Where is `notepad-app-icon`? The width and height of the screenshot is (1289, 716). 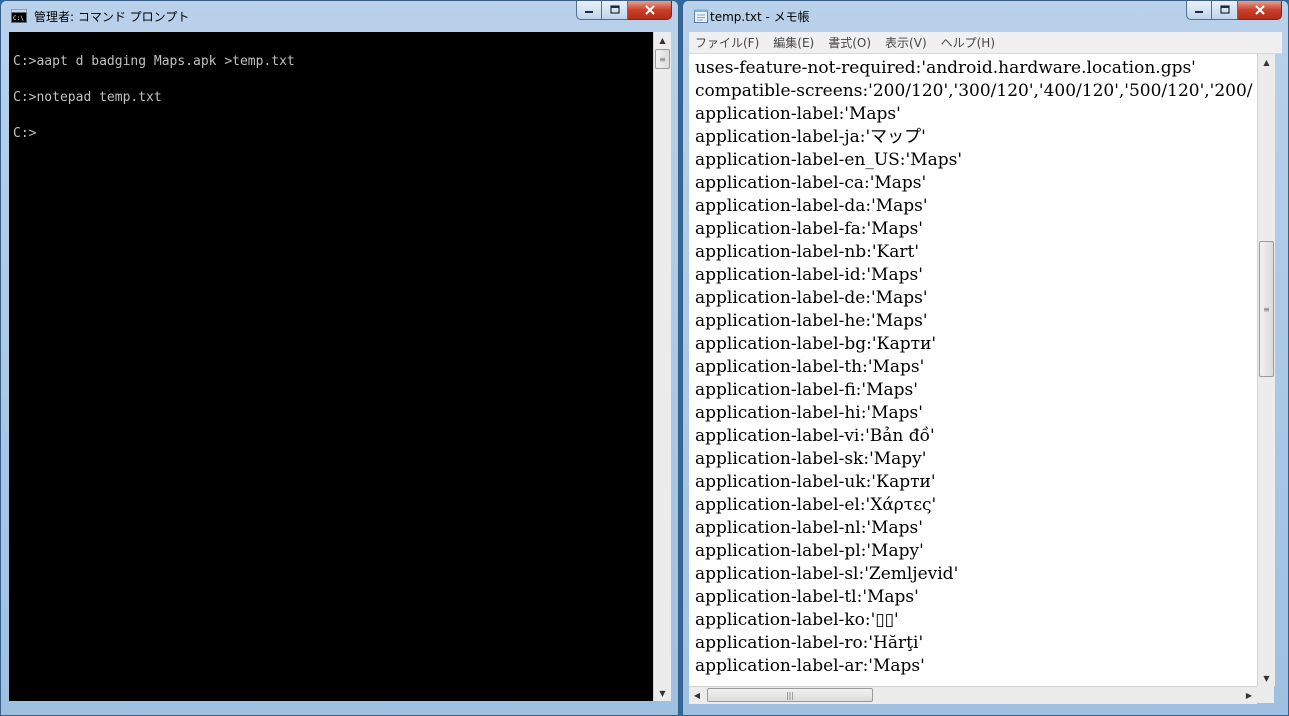 notepad-app-icon is located at coordinates (701, 16).